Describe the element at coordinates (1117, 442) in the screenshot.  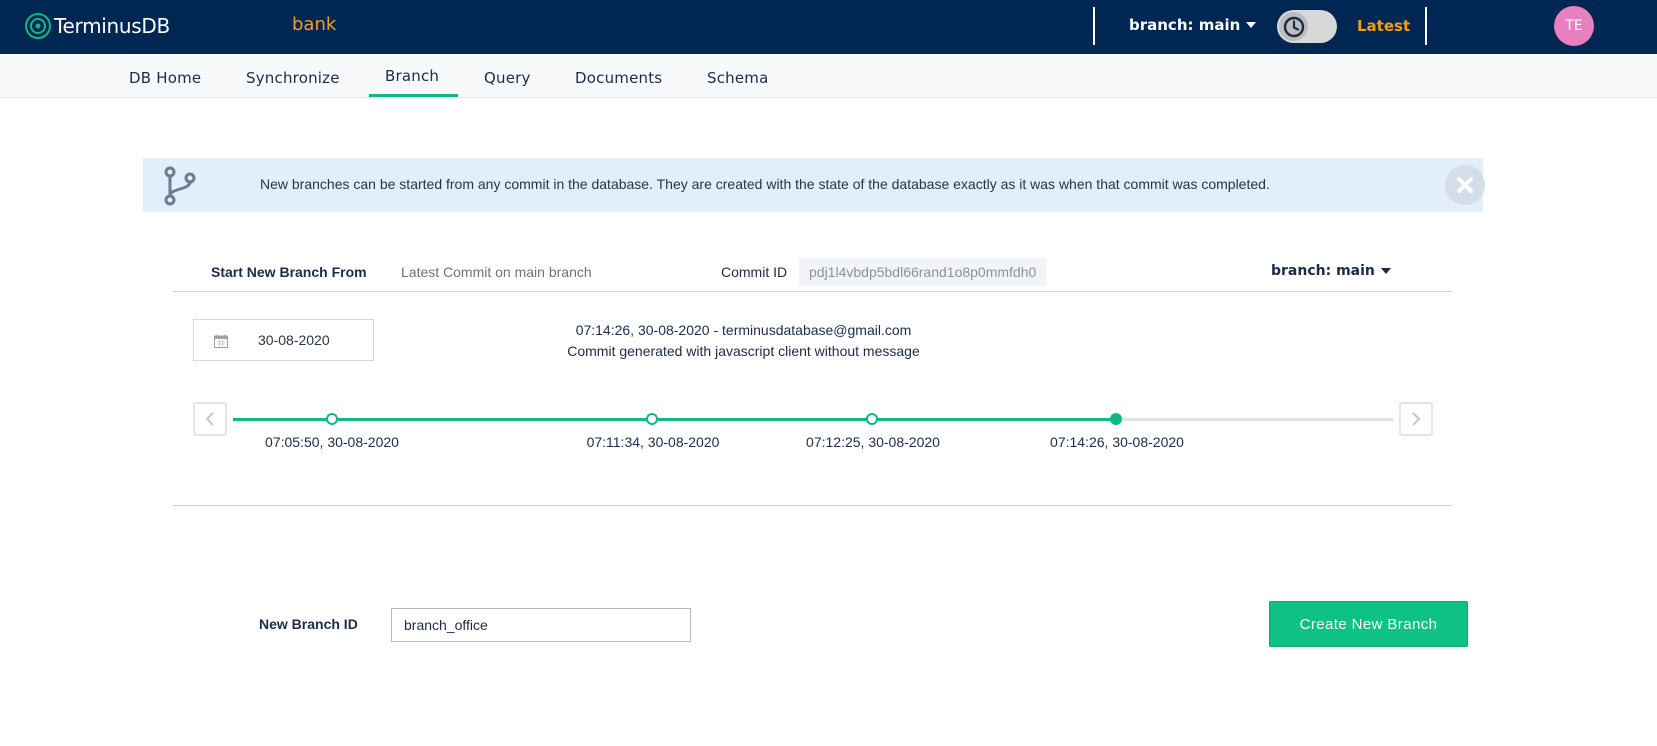
I see `timeline-commit-label: 07:14:26, 30-08-2020` at that location.